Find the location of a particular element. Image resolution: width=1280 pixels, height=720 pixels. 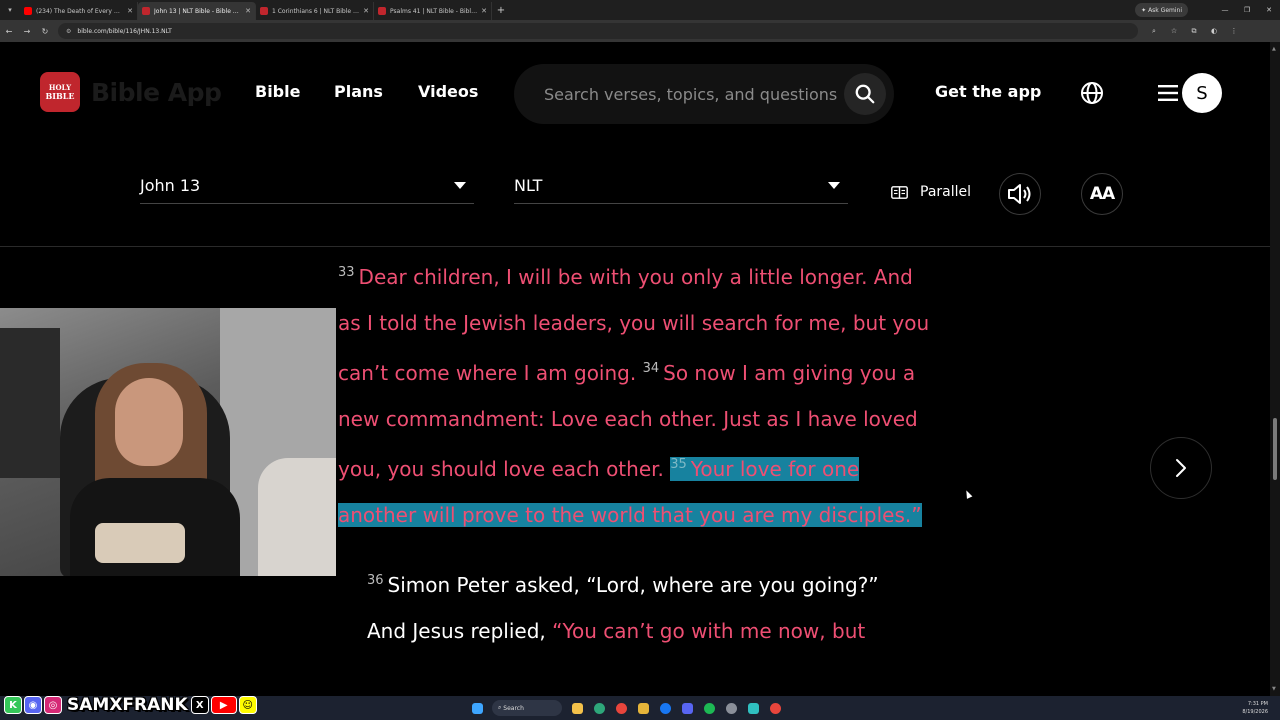

search-icon is located at coordinates (865, 94).